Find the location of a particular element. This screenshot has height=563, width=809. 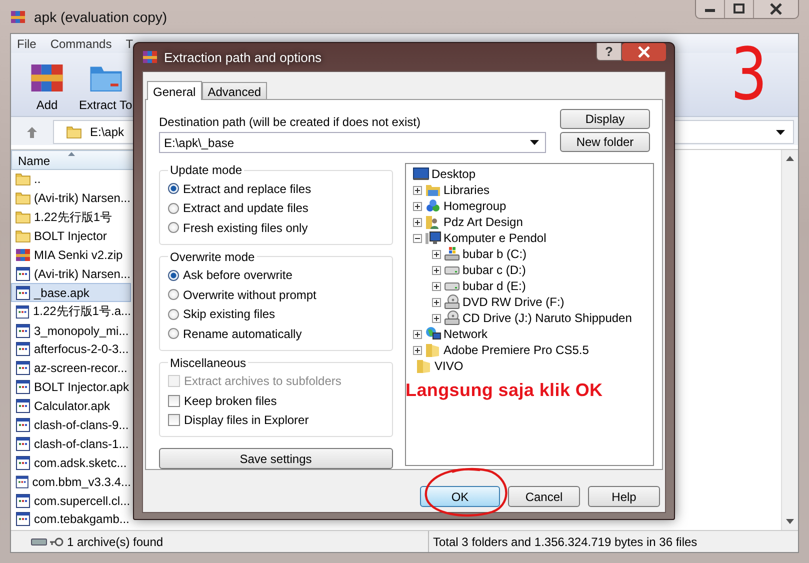

file-row: 1.22先行版1号 is located at coordinates (71, 217).